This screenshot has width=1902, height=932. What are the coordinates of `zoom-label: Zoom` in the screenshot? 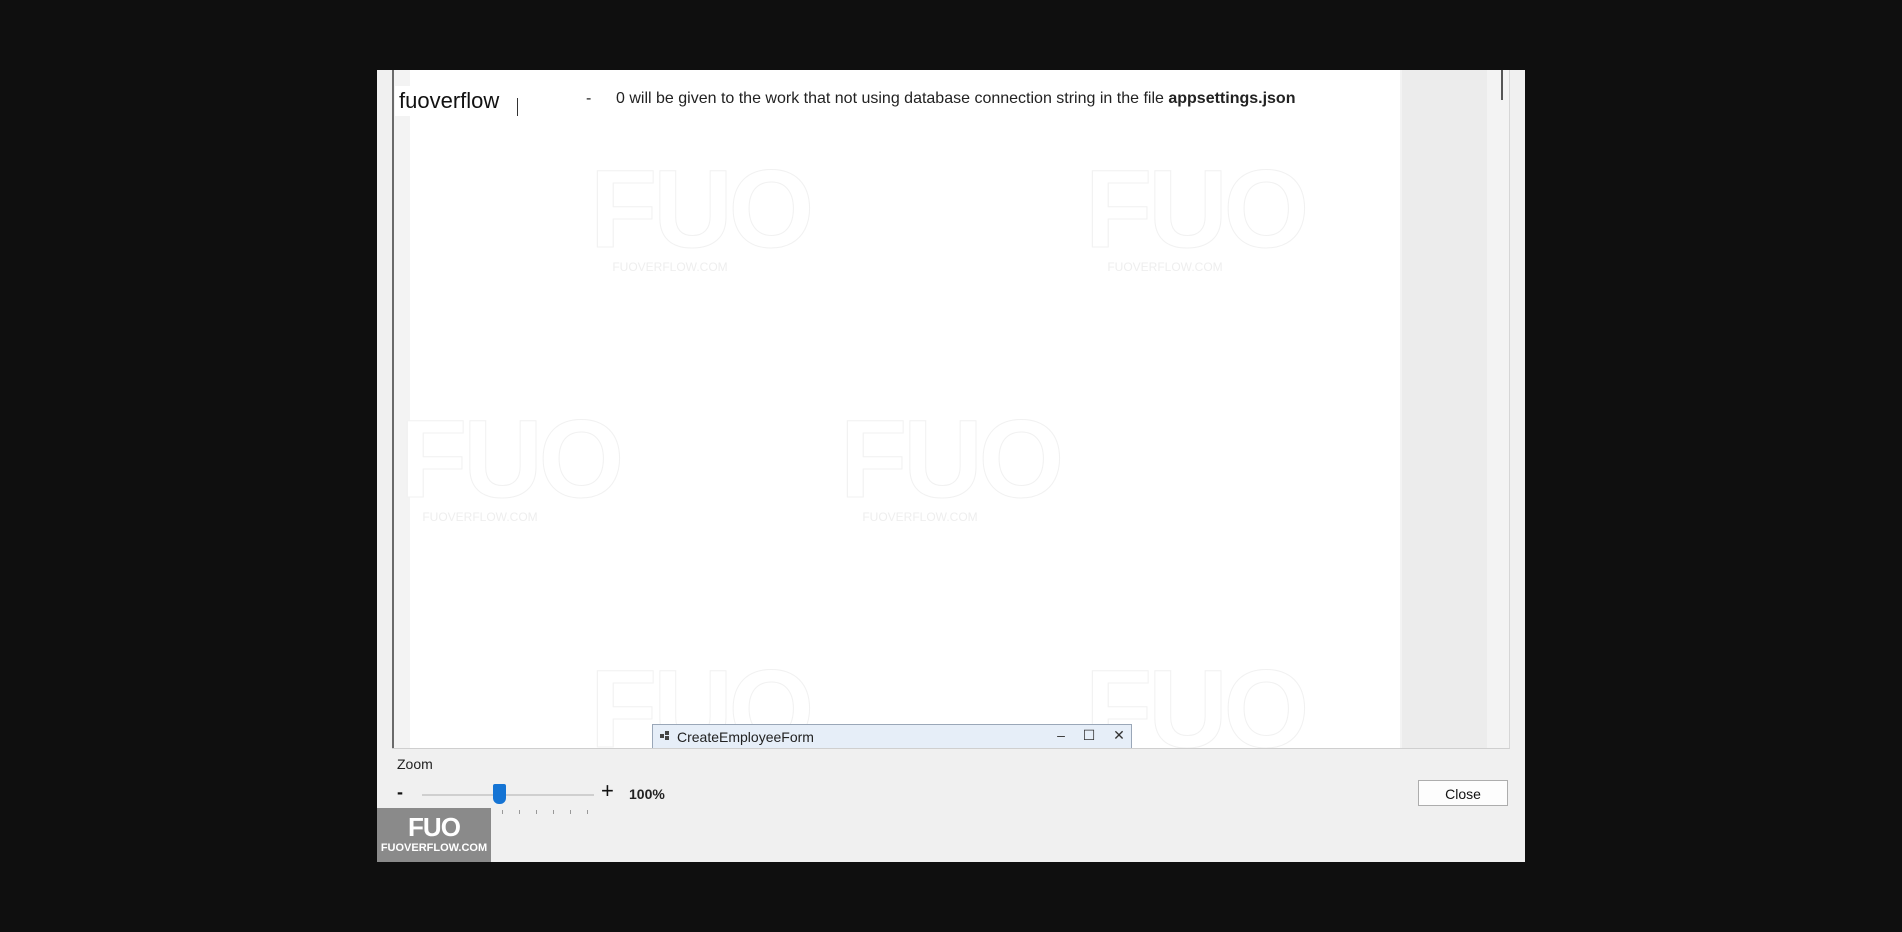 It's located at (415, 764).